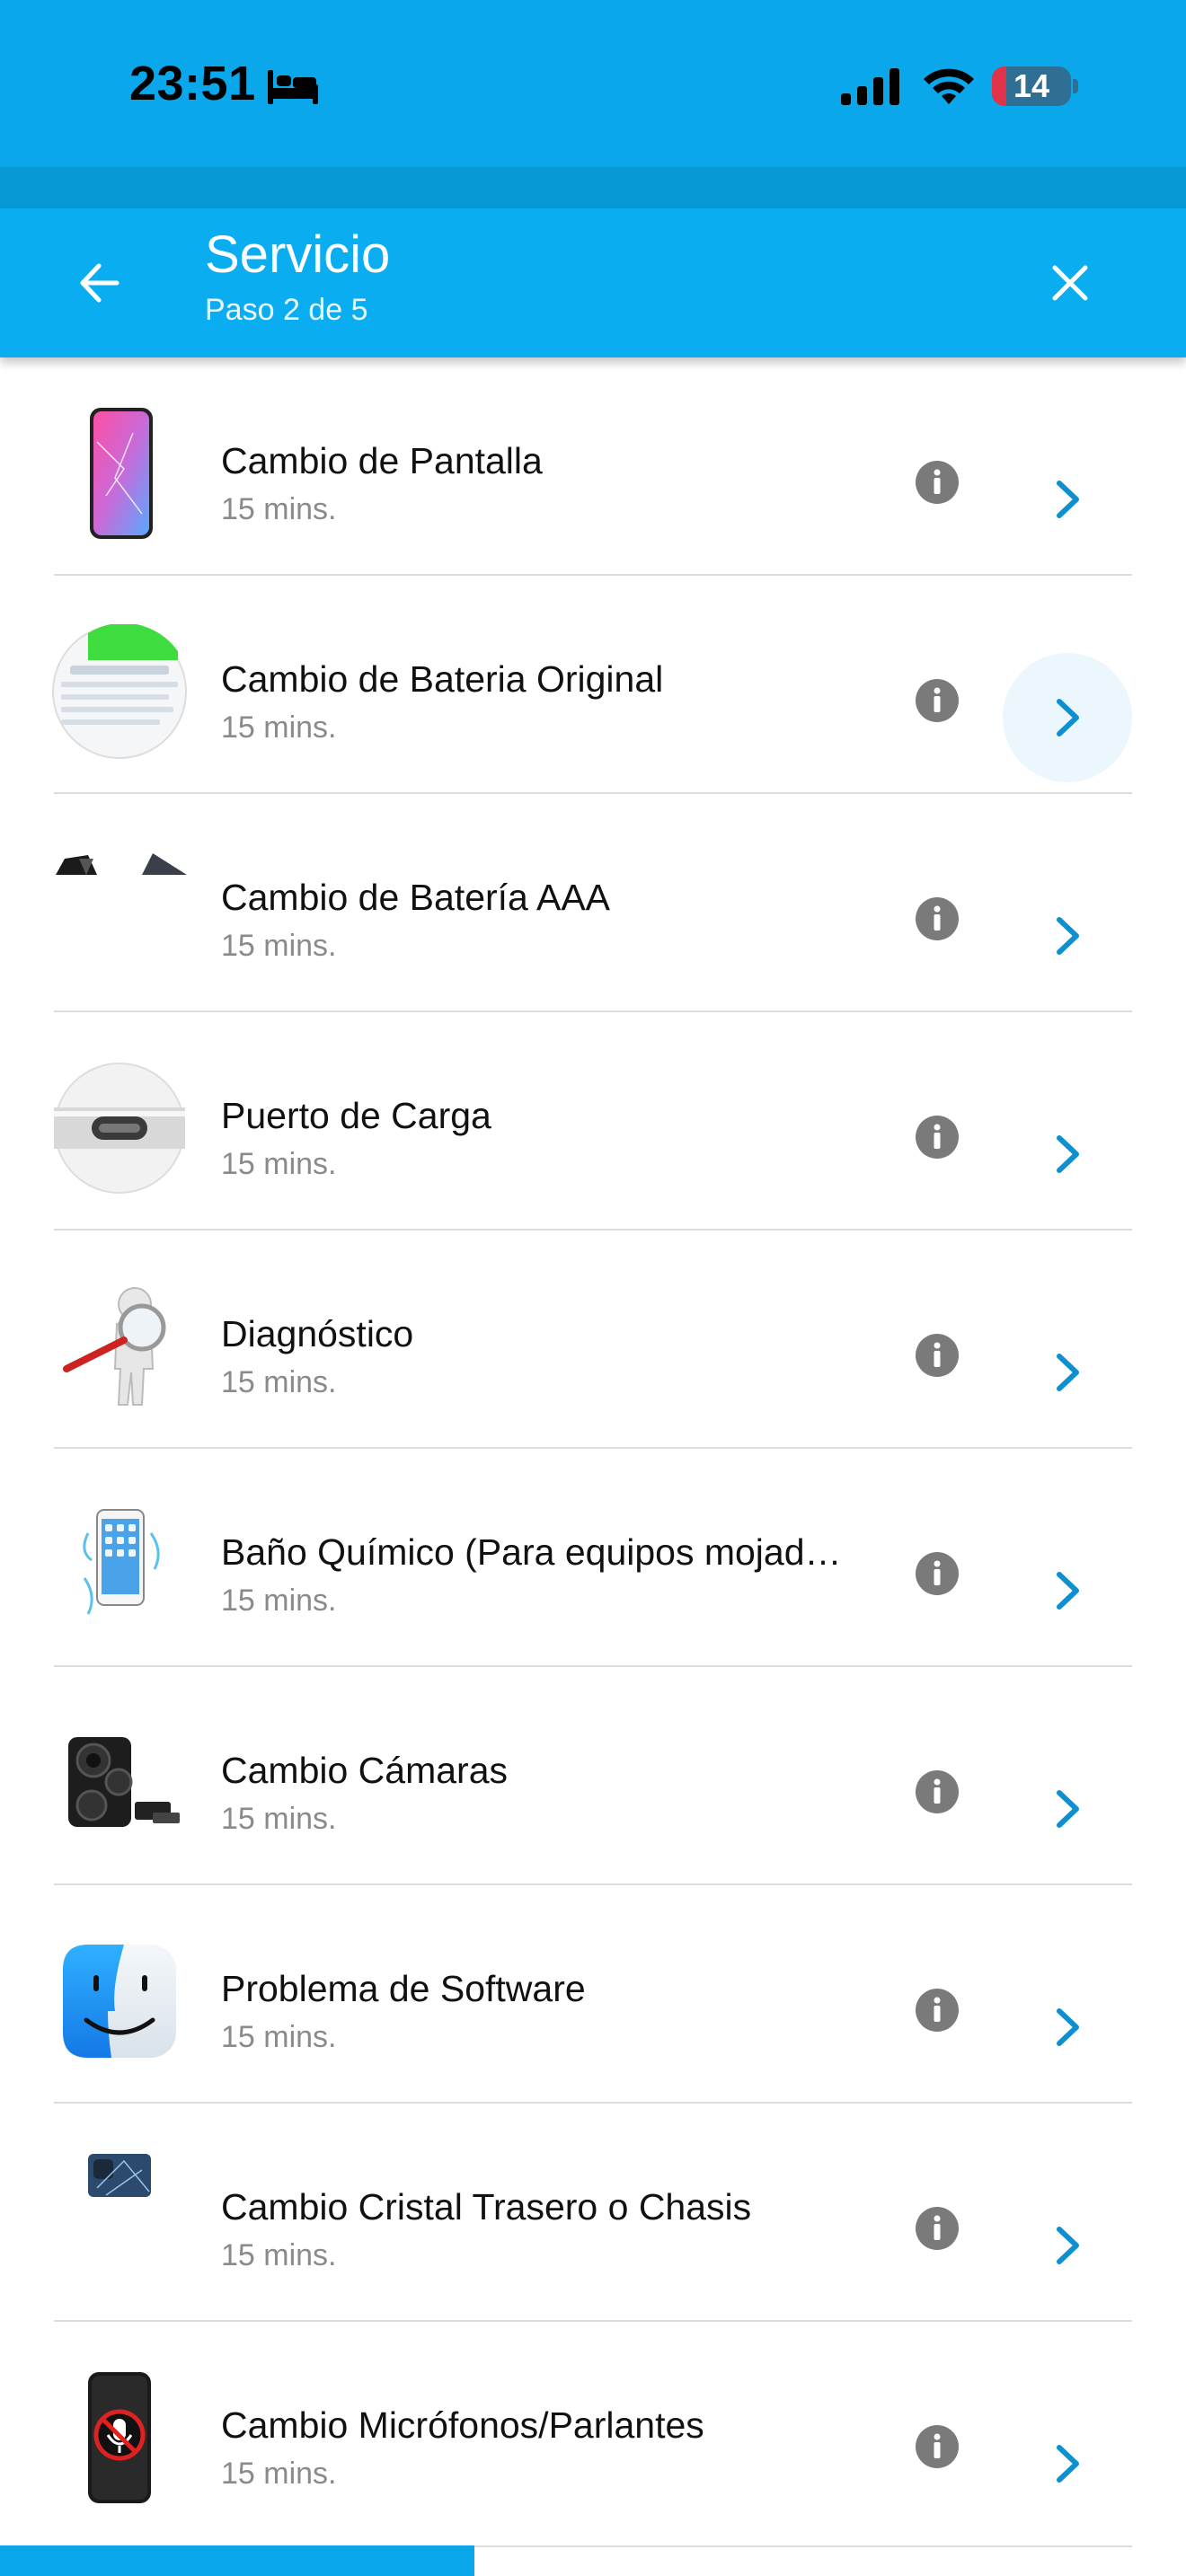 The image size is (1186, 2576). What do you see at coordinates (382, 460) in the screenshot?
I see `service-title: Cambio de Pantalla` at bounding box center [382, 460].